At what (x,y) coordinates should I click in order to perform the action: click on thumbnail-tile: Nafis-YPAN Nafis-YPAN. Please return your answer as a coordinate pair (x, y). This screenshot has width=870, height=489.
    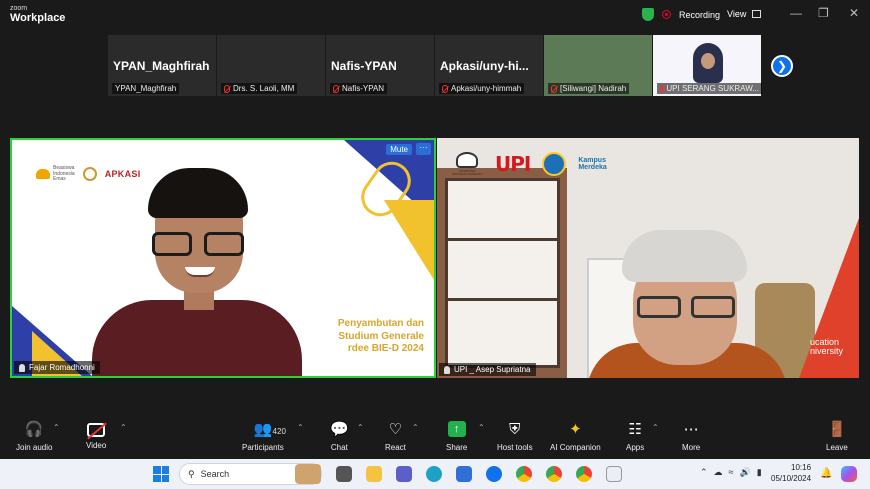
    Looking at the image, I should click on (380, 65).